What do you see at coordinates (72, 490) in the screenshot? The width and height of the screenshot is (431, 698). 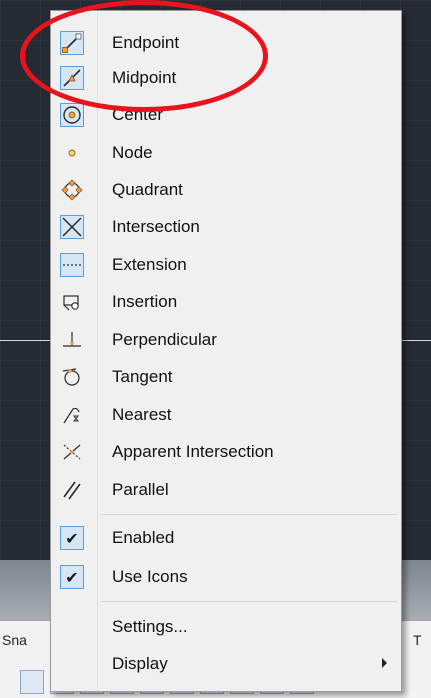 I see `parallel-icon` at bounding box center [72, 490].